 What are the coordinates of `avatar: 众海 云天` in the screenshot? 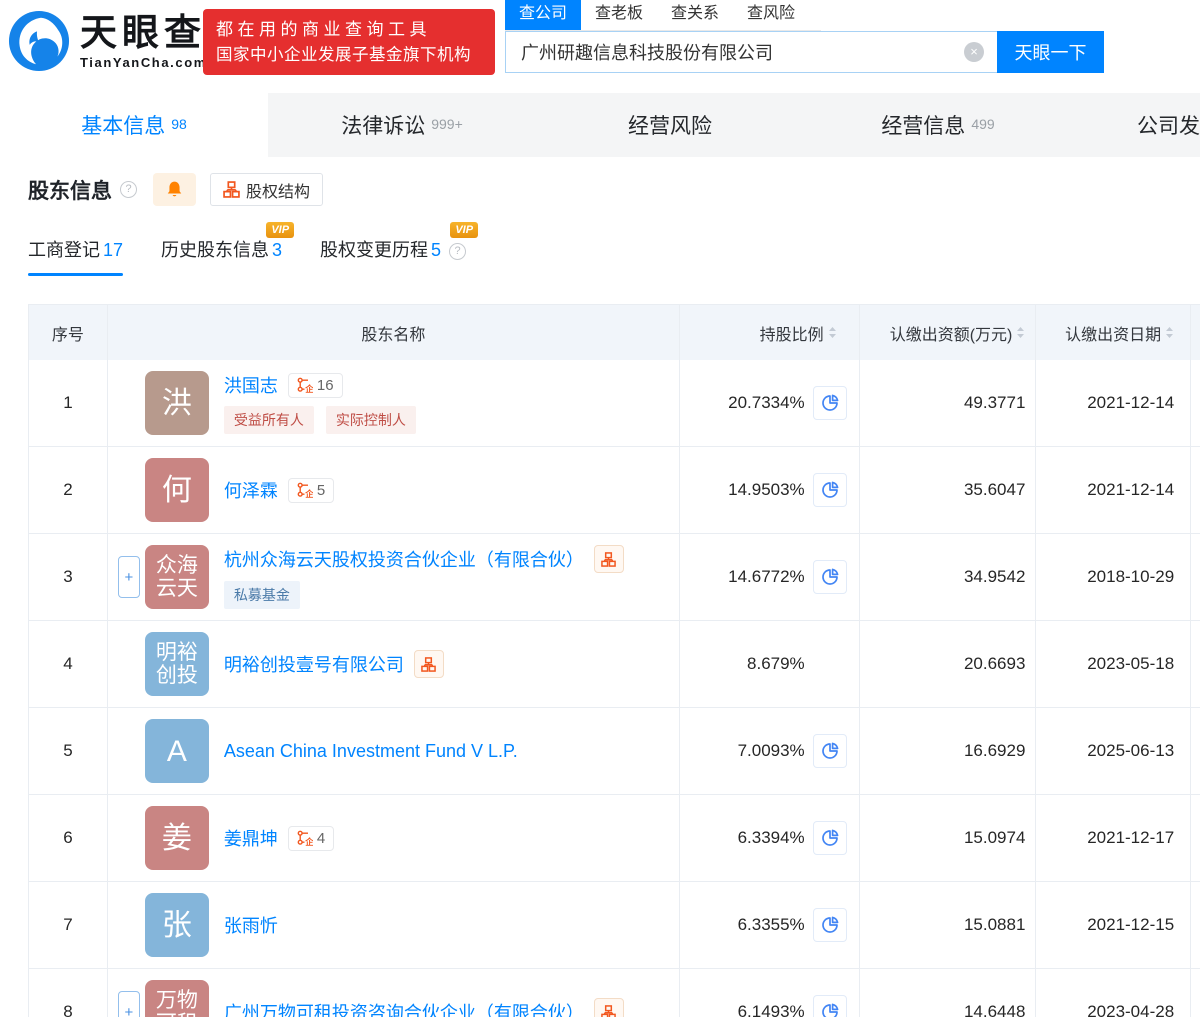 It's located at (176, 577).